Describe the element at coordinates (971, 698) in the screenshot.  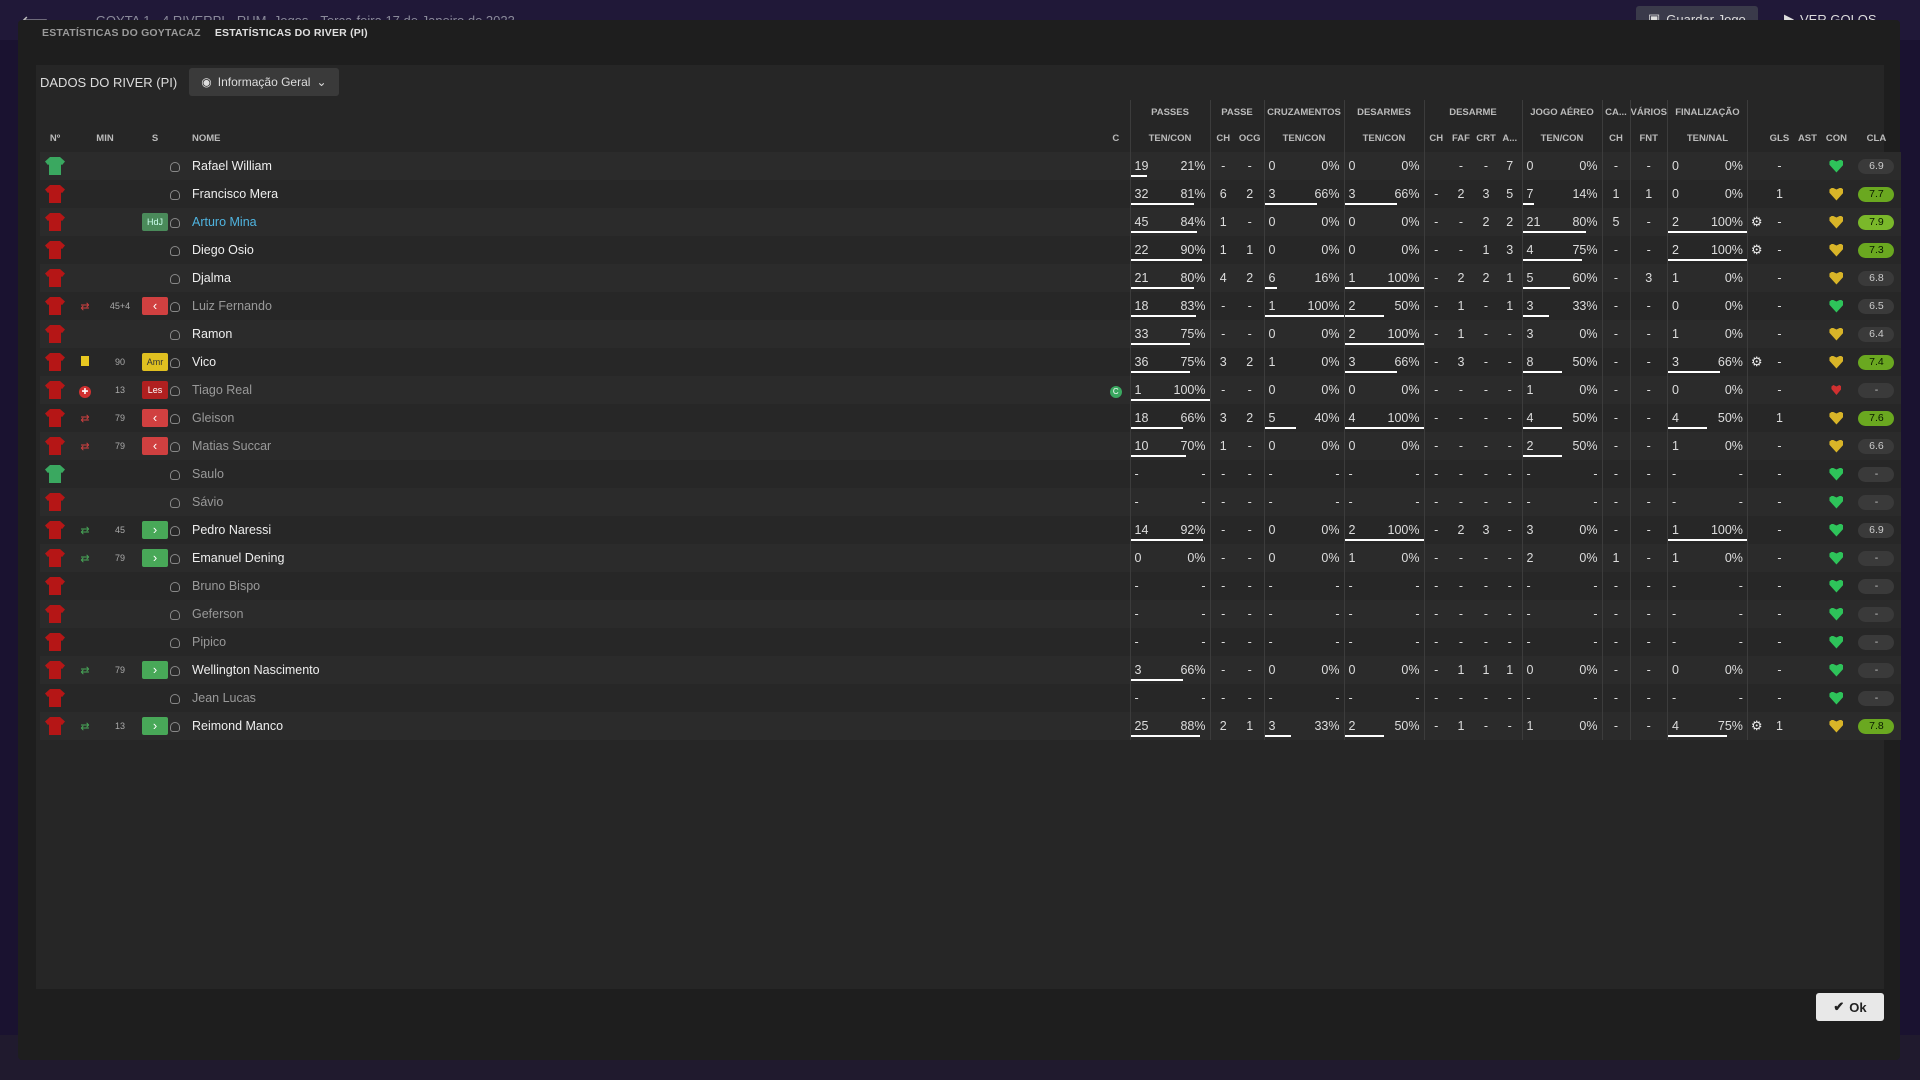
I see `table-row: Jean Lucas - - - - - - - - - - - - - - - - - - - -` at that location.